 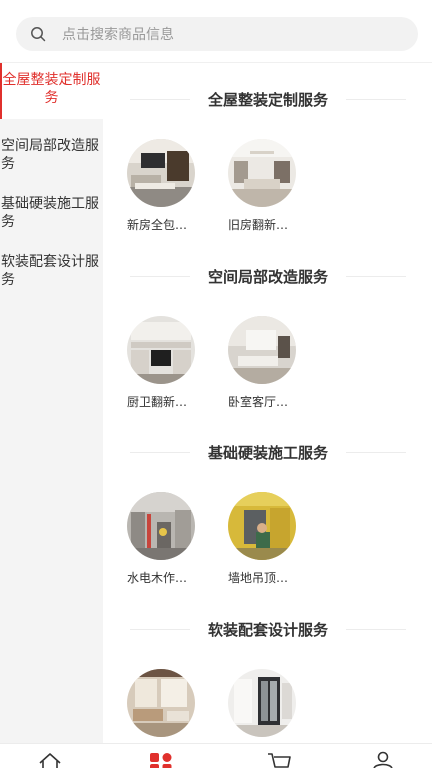 I want to click on sidebar-item-soft-furnishing: 软装配套设计服务, so click(x=51, y=267).